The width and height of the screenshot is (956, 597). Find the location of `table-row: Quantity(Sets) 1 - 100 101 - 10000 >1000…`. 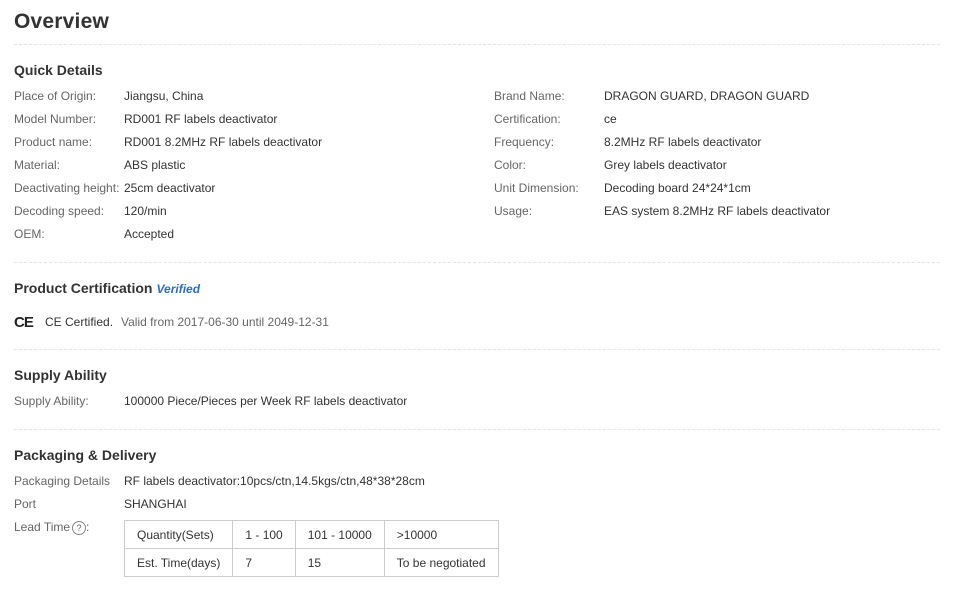

table-row: Quantity(Sets) 1 - 100 101 - 10000 >1000… is located at coordinates (311, 534).